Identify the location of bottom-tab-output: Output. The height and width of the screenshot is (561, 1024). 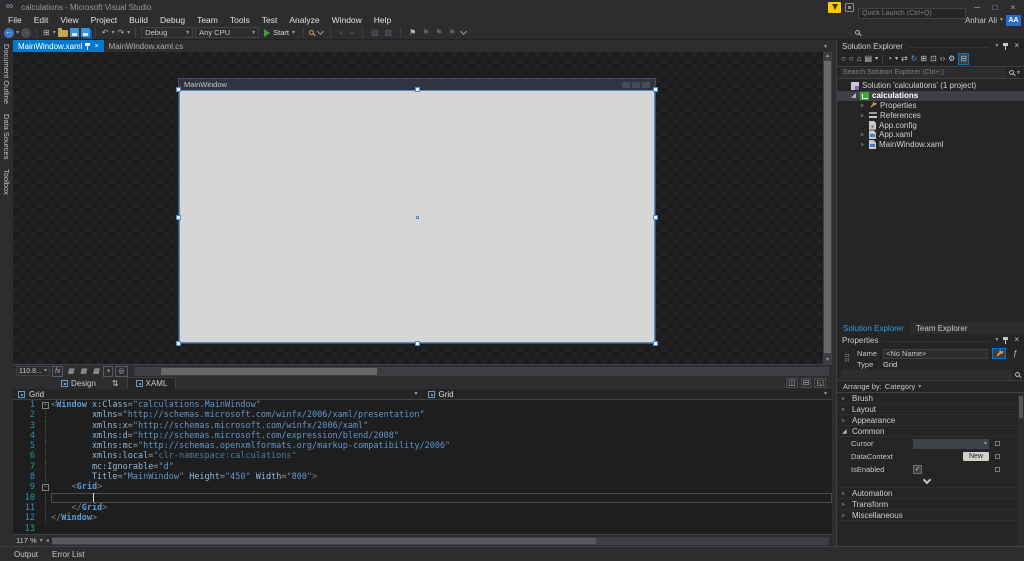
(26, 554).